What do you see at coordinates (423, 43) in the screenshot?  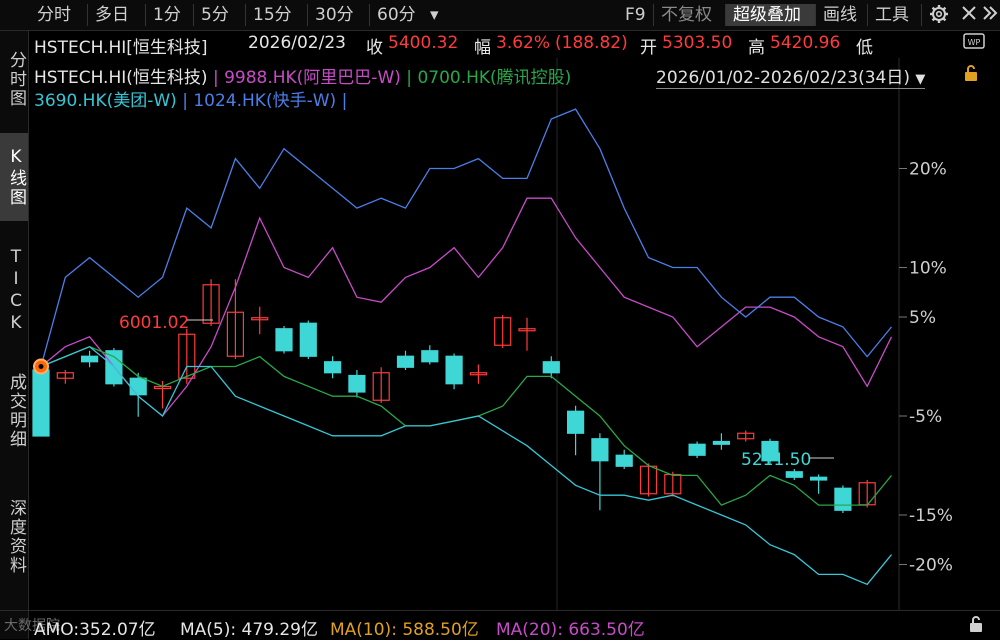 I see `close-value: 5400.32` at bounding box center [423, 43].